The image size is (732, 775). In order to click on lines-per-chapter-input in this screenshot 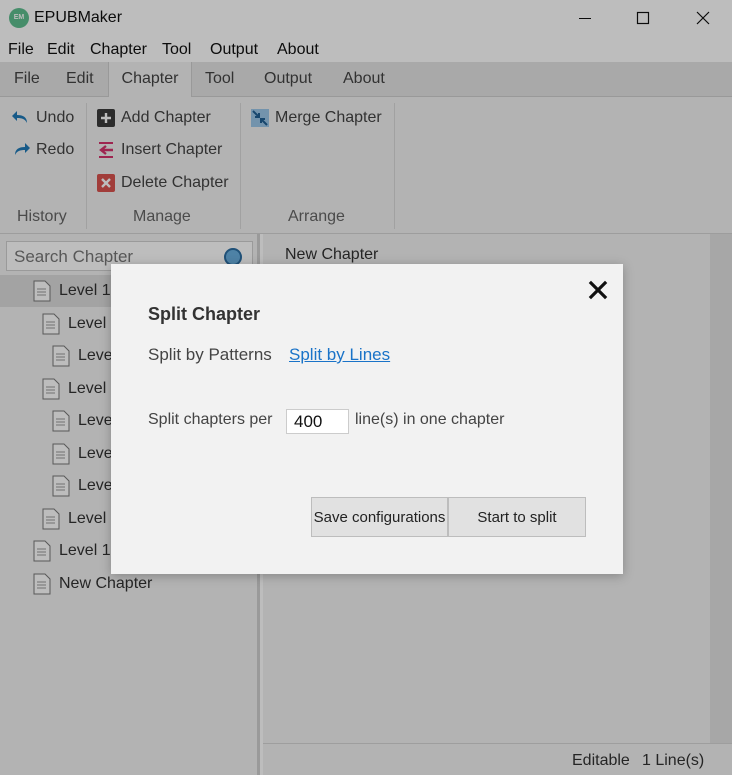, I will do `click(317, 421)`.